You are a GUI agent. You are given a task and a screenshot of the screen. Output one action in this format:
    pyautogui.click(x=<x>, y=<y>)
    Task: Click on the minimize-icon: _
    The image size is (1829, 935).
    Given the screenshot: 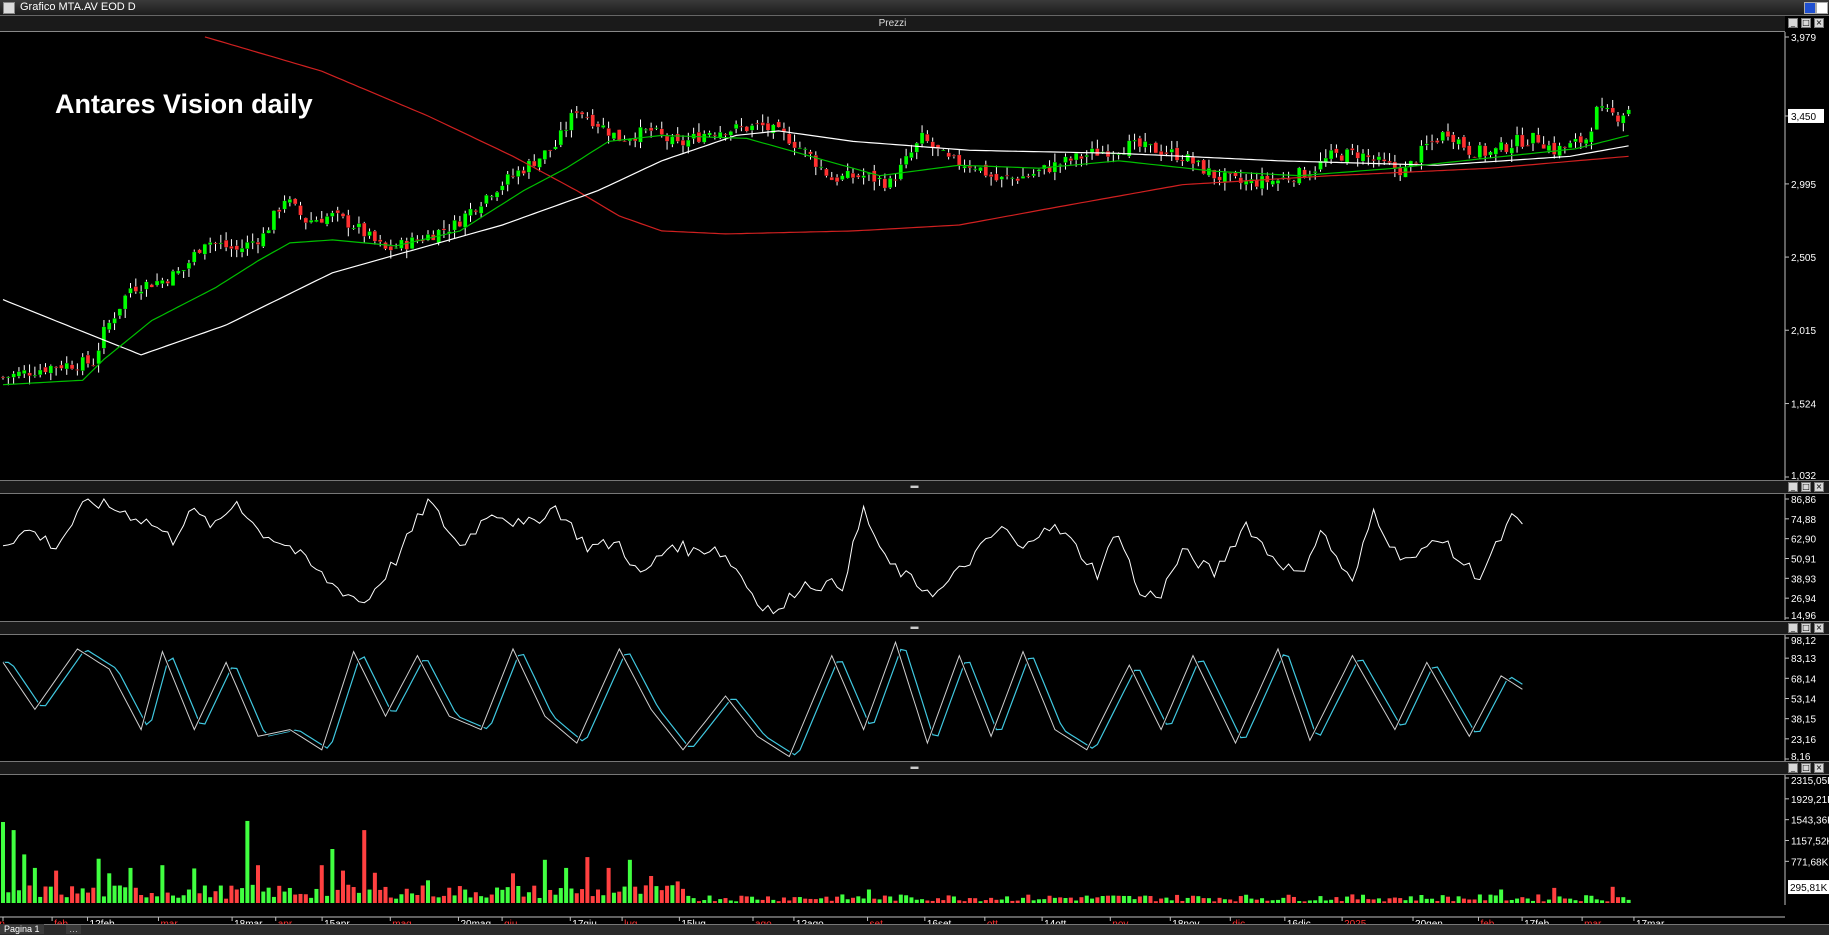 What is the action you would take?
    pyautogui.click(x=1793, y=23)
    